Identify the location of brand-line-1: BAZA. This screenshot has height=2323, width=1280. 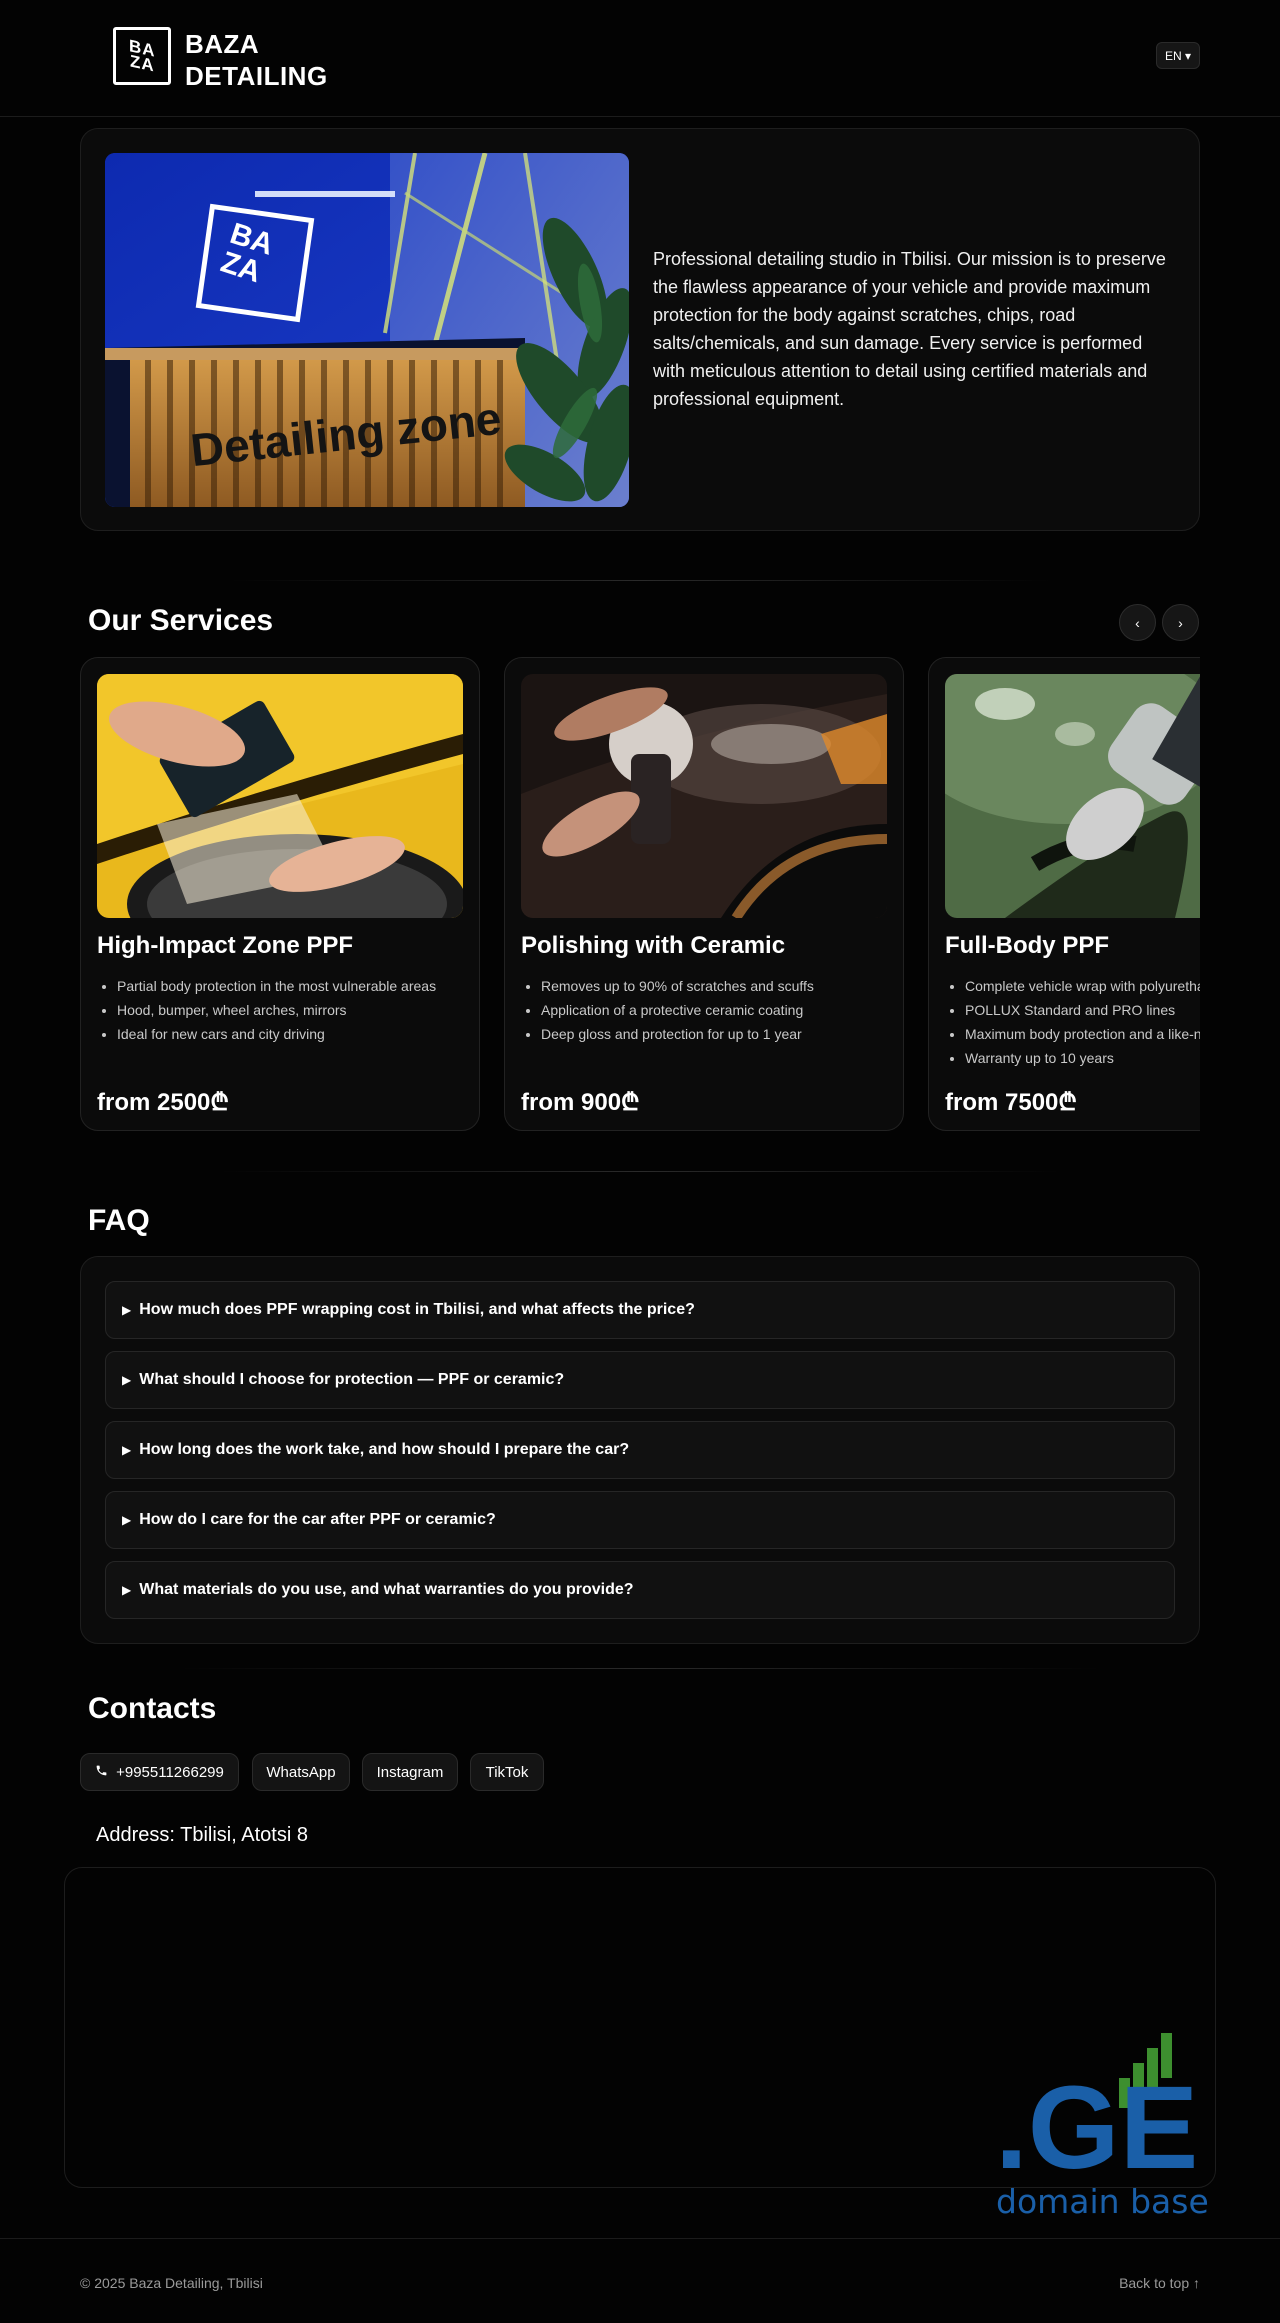
(222, 44).